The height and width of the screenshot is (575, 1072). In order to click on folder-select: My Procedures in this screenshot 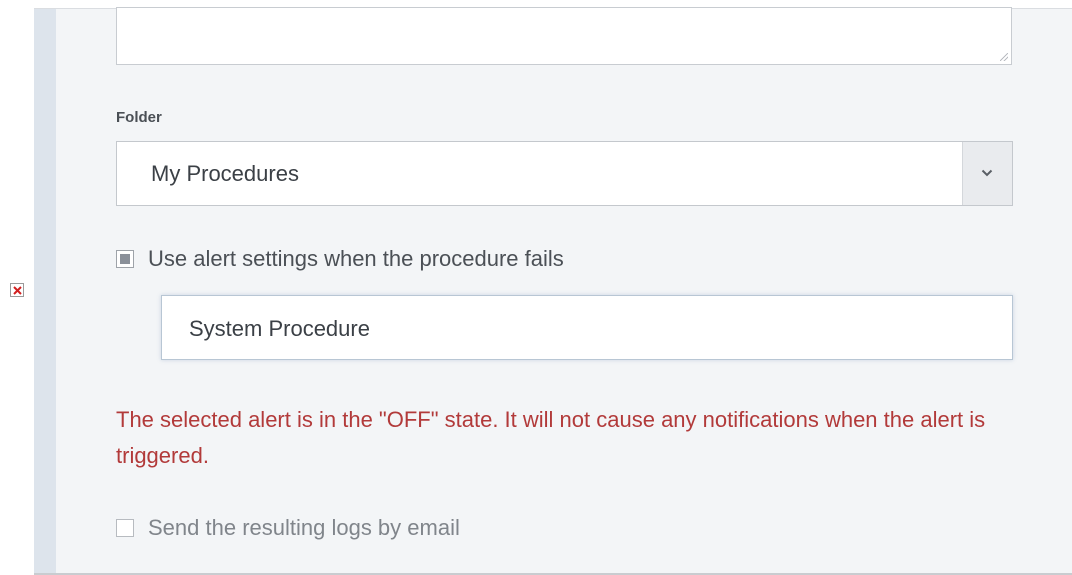, I will do `click(564, 173)`.